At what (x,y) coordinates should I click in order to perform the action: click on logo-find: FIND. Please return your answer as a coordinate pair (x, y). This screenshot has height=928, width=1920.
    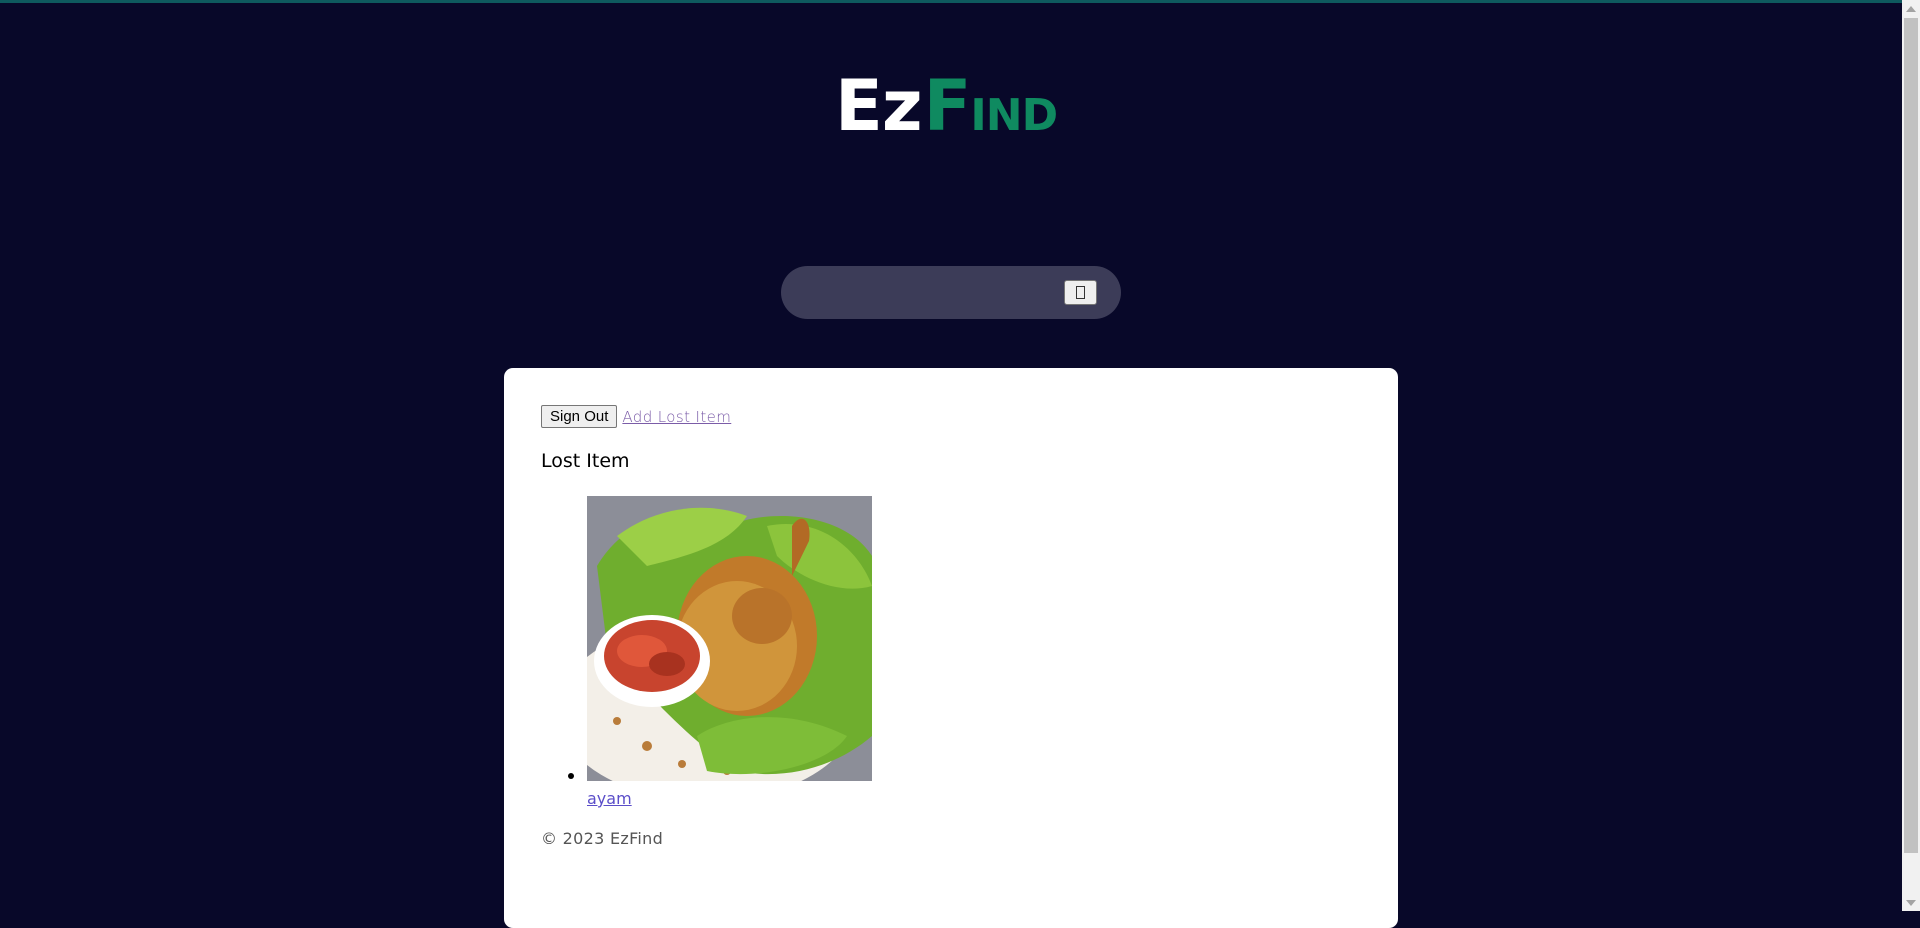
    Looking at the image, I should click on (991, 106).